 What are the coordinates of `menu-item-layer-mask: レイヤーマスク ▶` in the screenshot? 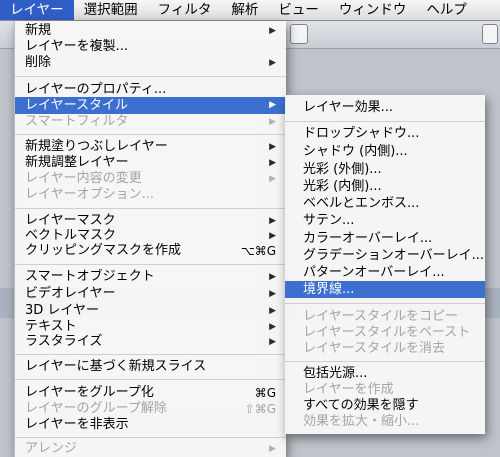 It's located at (150, 221).